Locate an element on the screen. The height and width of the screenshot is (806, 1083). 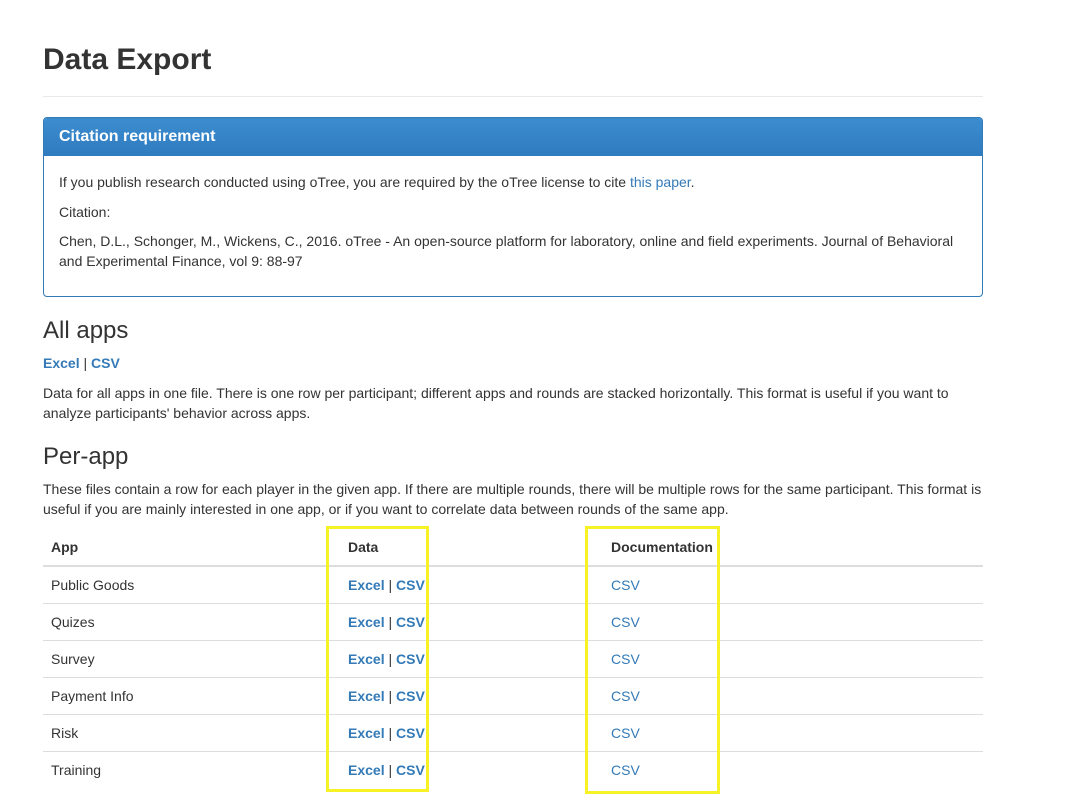
table-row: Quizes Excel | CSV CSV is located at coordinates (513, 622).